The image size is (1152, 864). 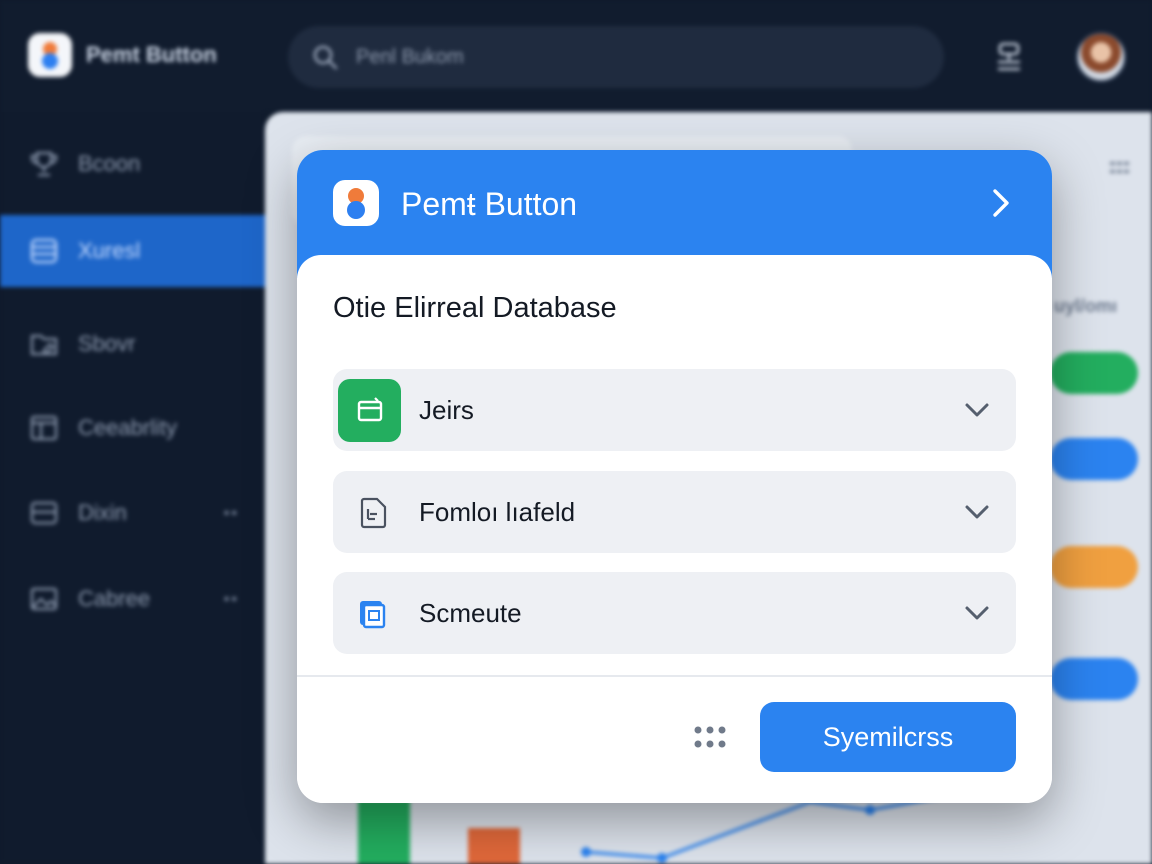 What do you see at coordinates (44, 513) in the screenshot?
I see `panel-icon` at bounding box center [44, 513].